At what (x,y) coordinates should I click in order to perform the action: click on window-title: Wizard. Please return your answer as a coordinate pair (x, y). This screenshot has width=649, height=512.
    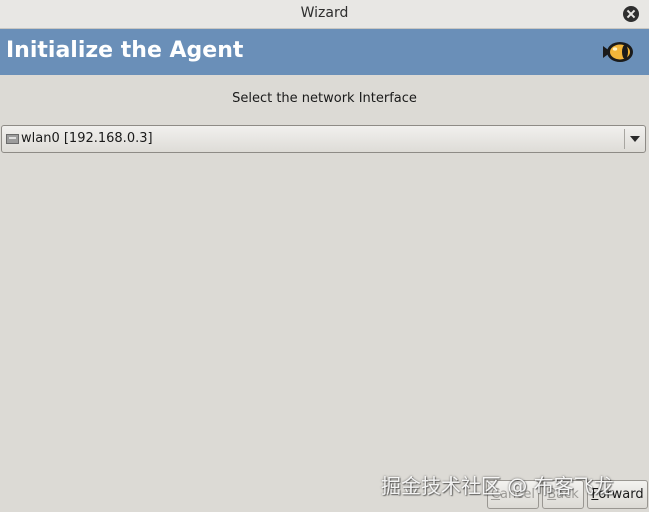
    Looking at the image, I should click on (324, 13).